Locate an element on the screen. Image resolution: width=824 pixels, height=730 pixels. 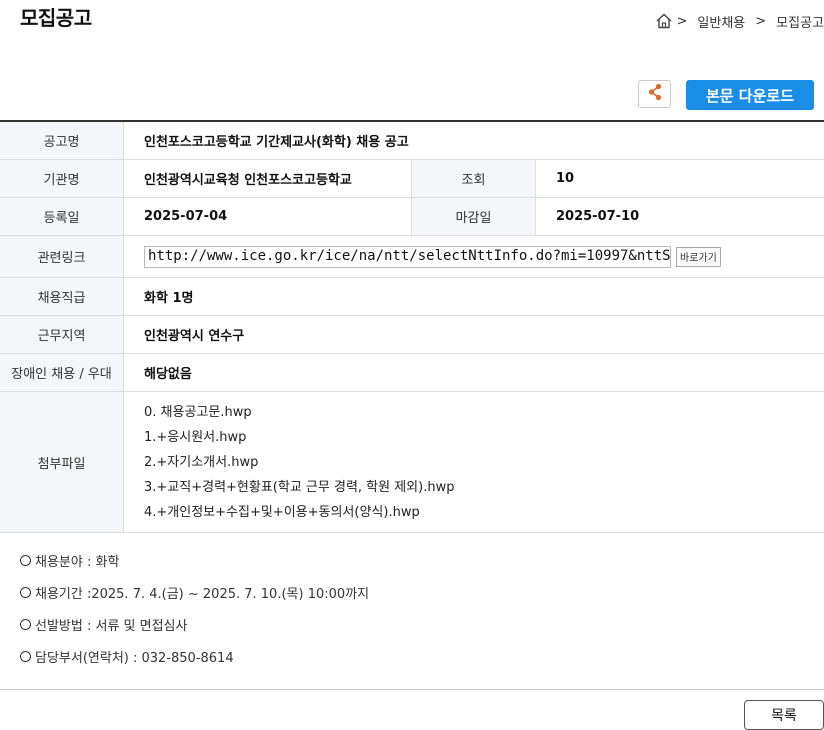
attachment-link: 3.+교직+경력+현황표(학교 근무 경력, 학원 제외).hwp is located at coordinates (299, 487).